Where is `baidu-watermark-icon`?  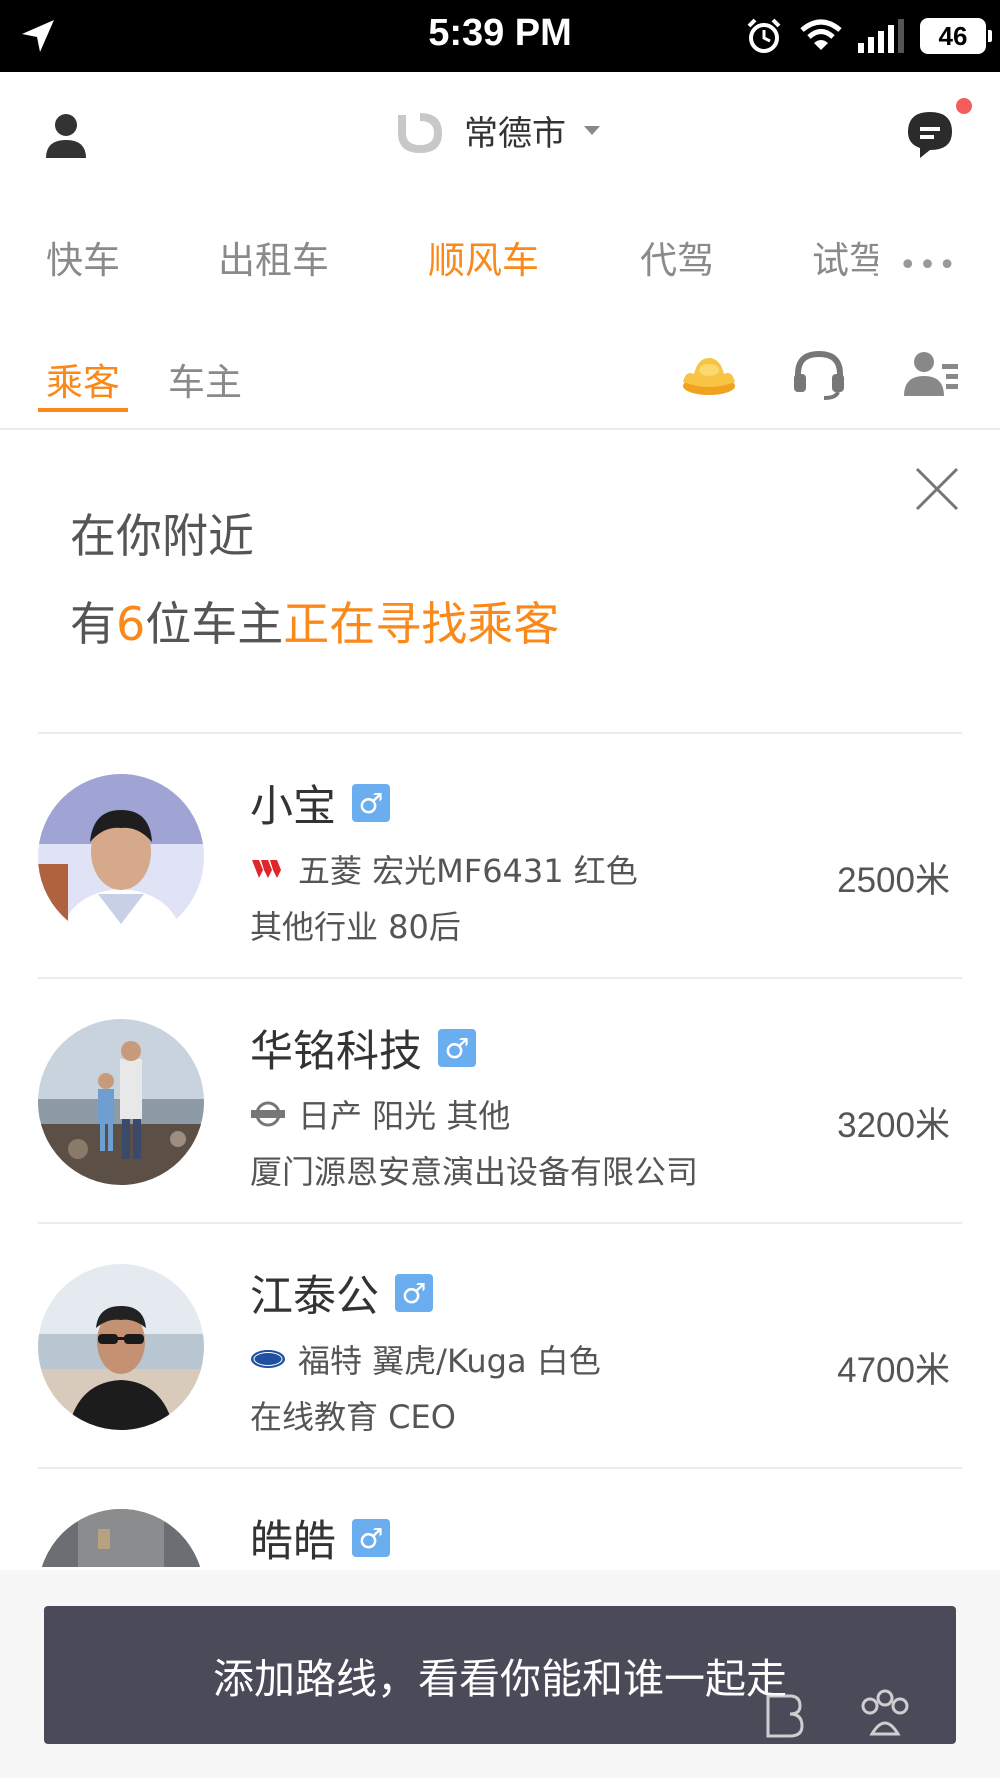 baidu-watermark-icon is located at coordinates (837, 1713).